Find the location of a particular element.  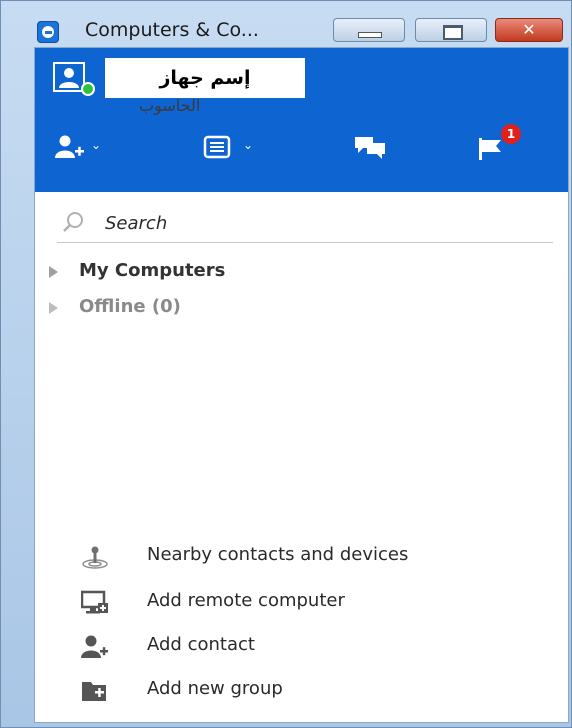

notification-badge: 1 is located at coordinates (511, 134).